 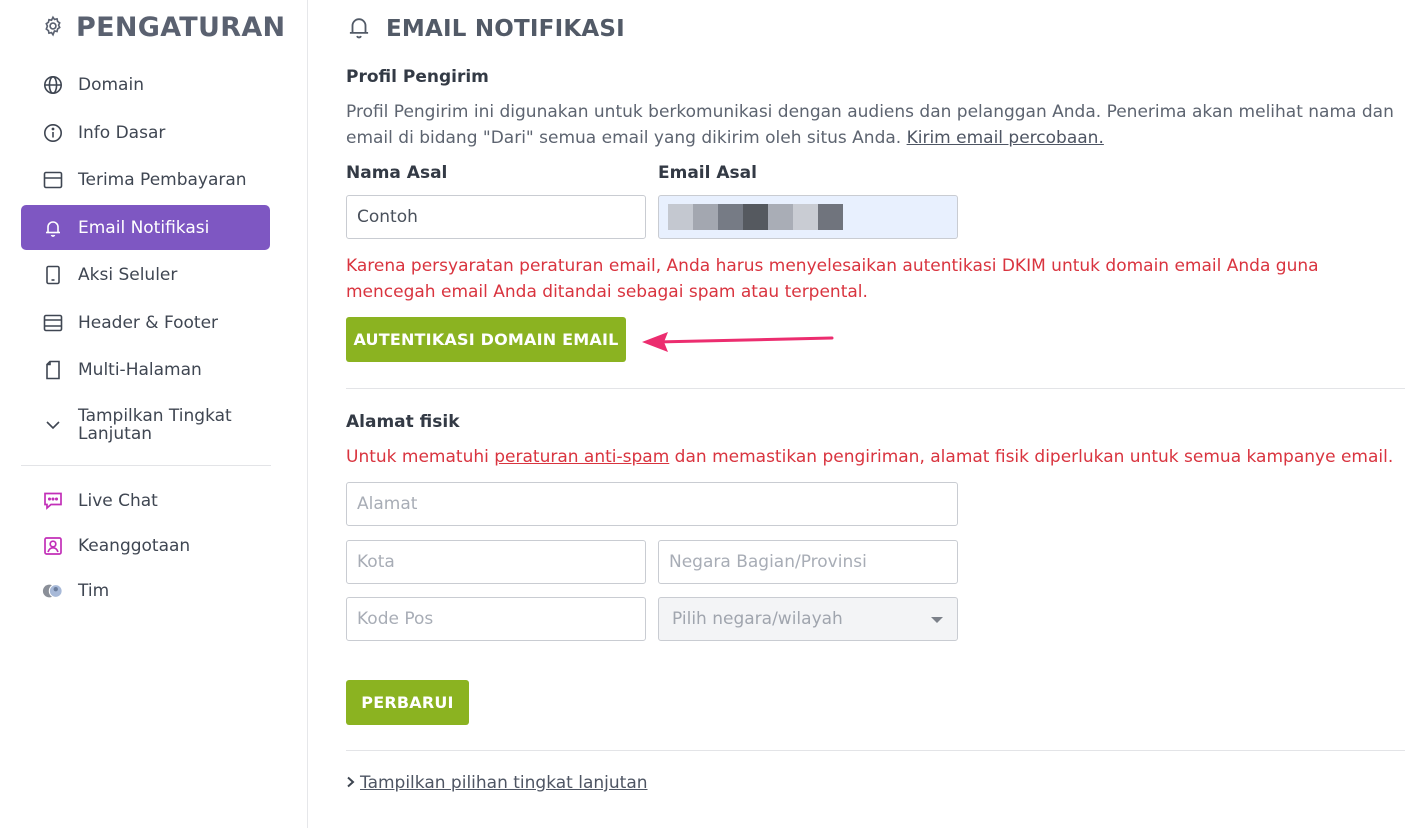 What do you see at coordinates (351, 783) in the screenshot?
I see `chevron-right-icon` at bounding box center [351, 783].